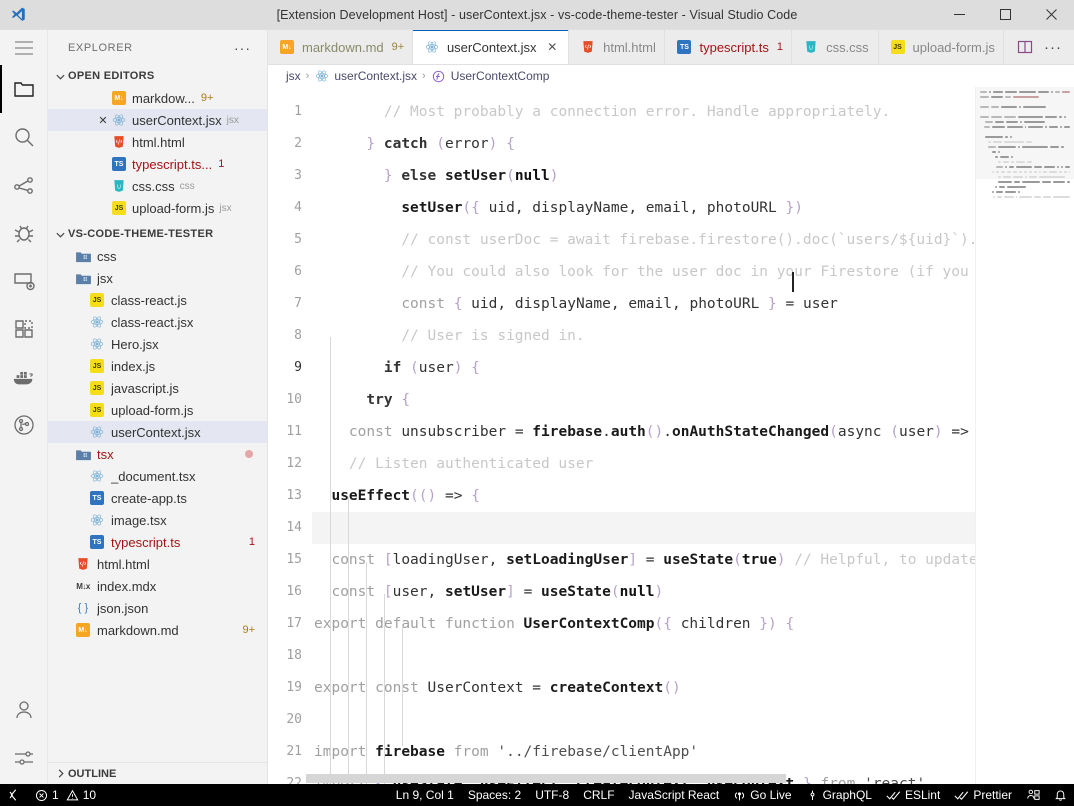 This screenshot has height=806, width=1074. Describe the element at coordinates (1025, 47) in the screenshot. I see `split-editor-icon` at that location.